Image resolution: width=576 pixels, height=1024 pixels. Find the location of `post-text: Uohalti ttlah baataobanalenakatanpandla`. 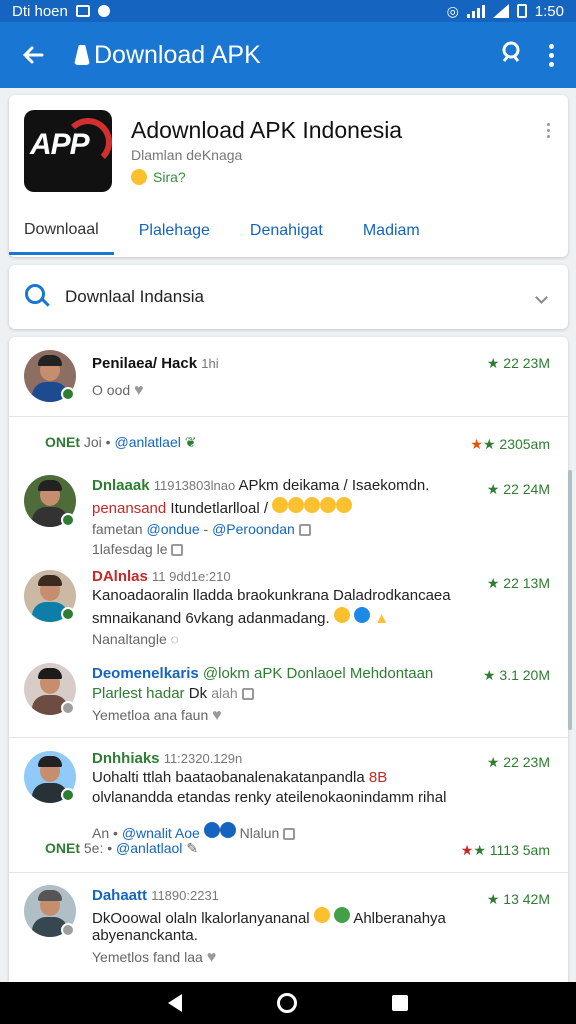

post-text: Uohalti ttlah baataobanalenakatanpandla is located at coordinates (228, 777).